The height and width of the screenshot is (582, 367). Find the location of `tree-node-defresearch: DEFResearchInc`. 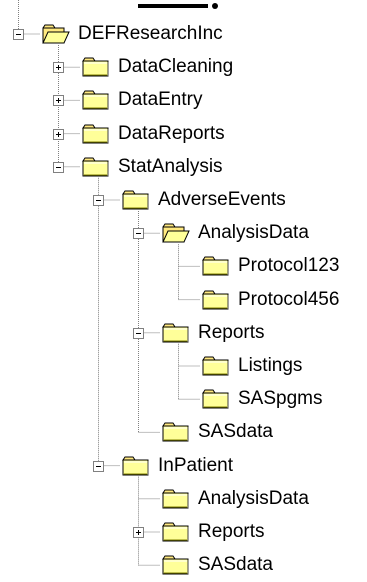

tree-node-defresearch: DEFResearchInc is located at coordinates (183, 34).